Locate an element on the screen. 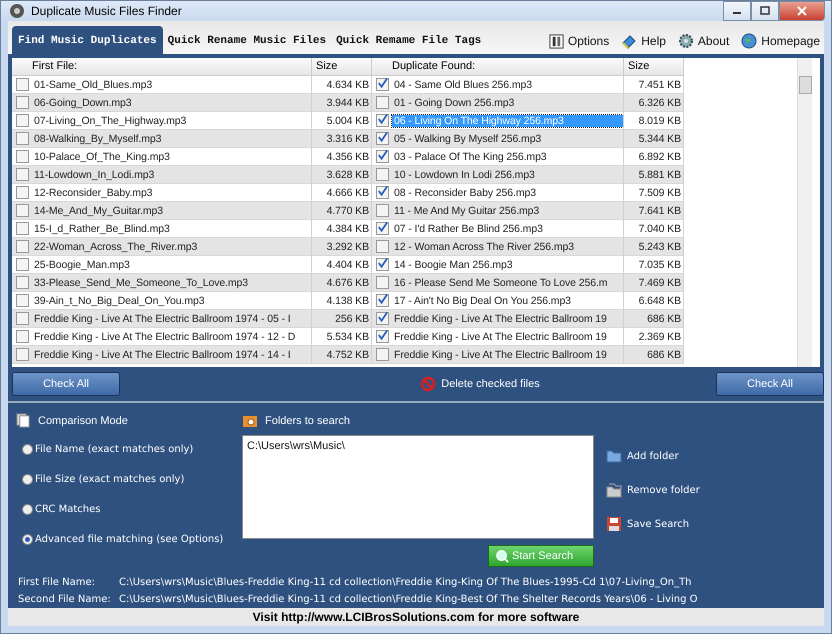 The image size is (832, 634). radio-option: File Size (exact matches only) is located at coordinates (129, 479).